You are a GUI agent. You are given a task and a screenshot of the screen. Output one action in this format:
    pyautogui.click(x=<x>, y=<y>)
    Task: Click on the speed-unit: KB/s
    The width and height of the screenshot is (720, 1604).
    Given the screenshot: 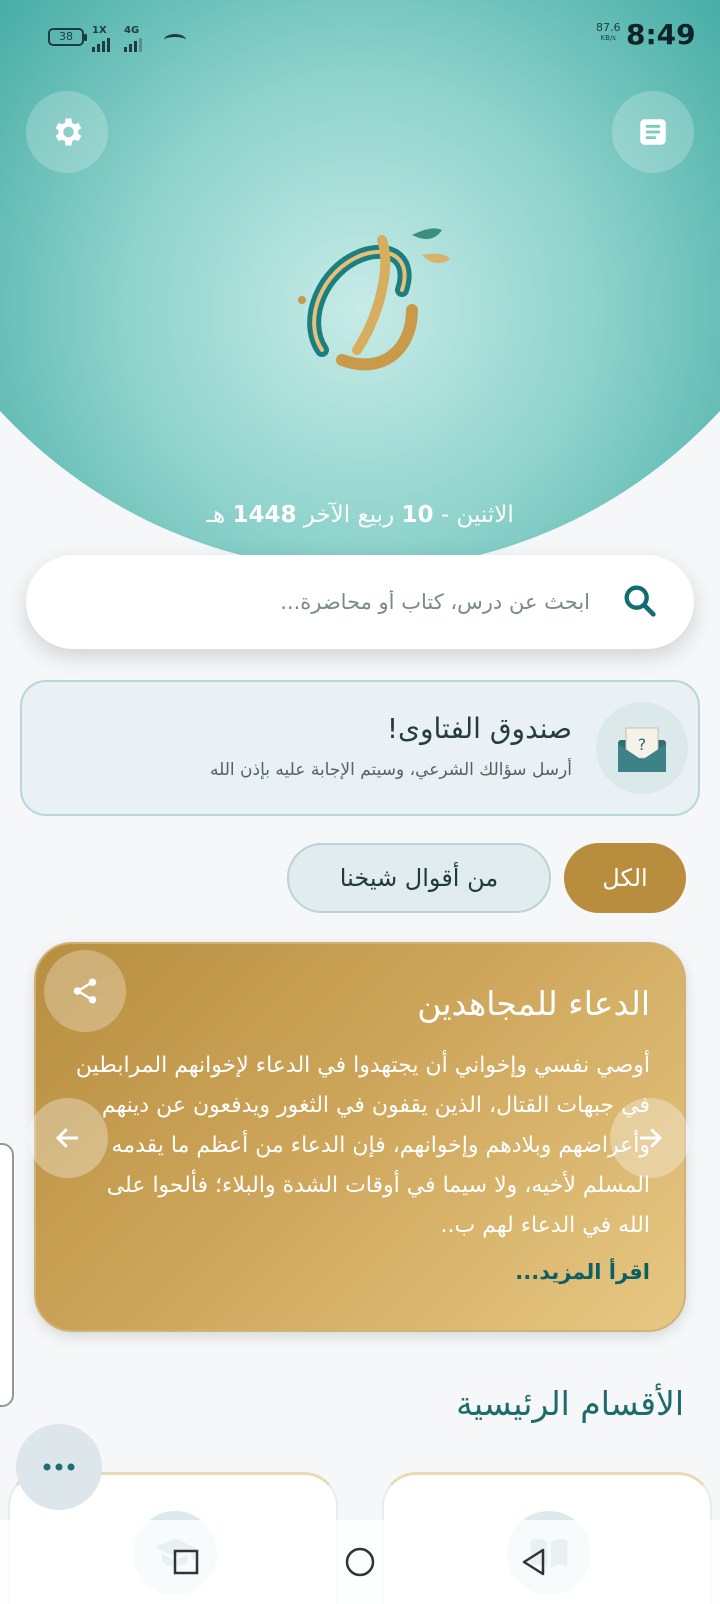 What is the action you would take?
    pyautogui.click(x=608, y=38)
    